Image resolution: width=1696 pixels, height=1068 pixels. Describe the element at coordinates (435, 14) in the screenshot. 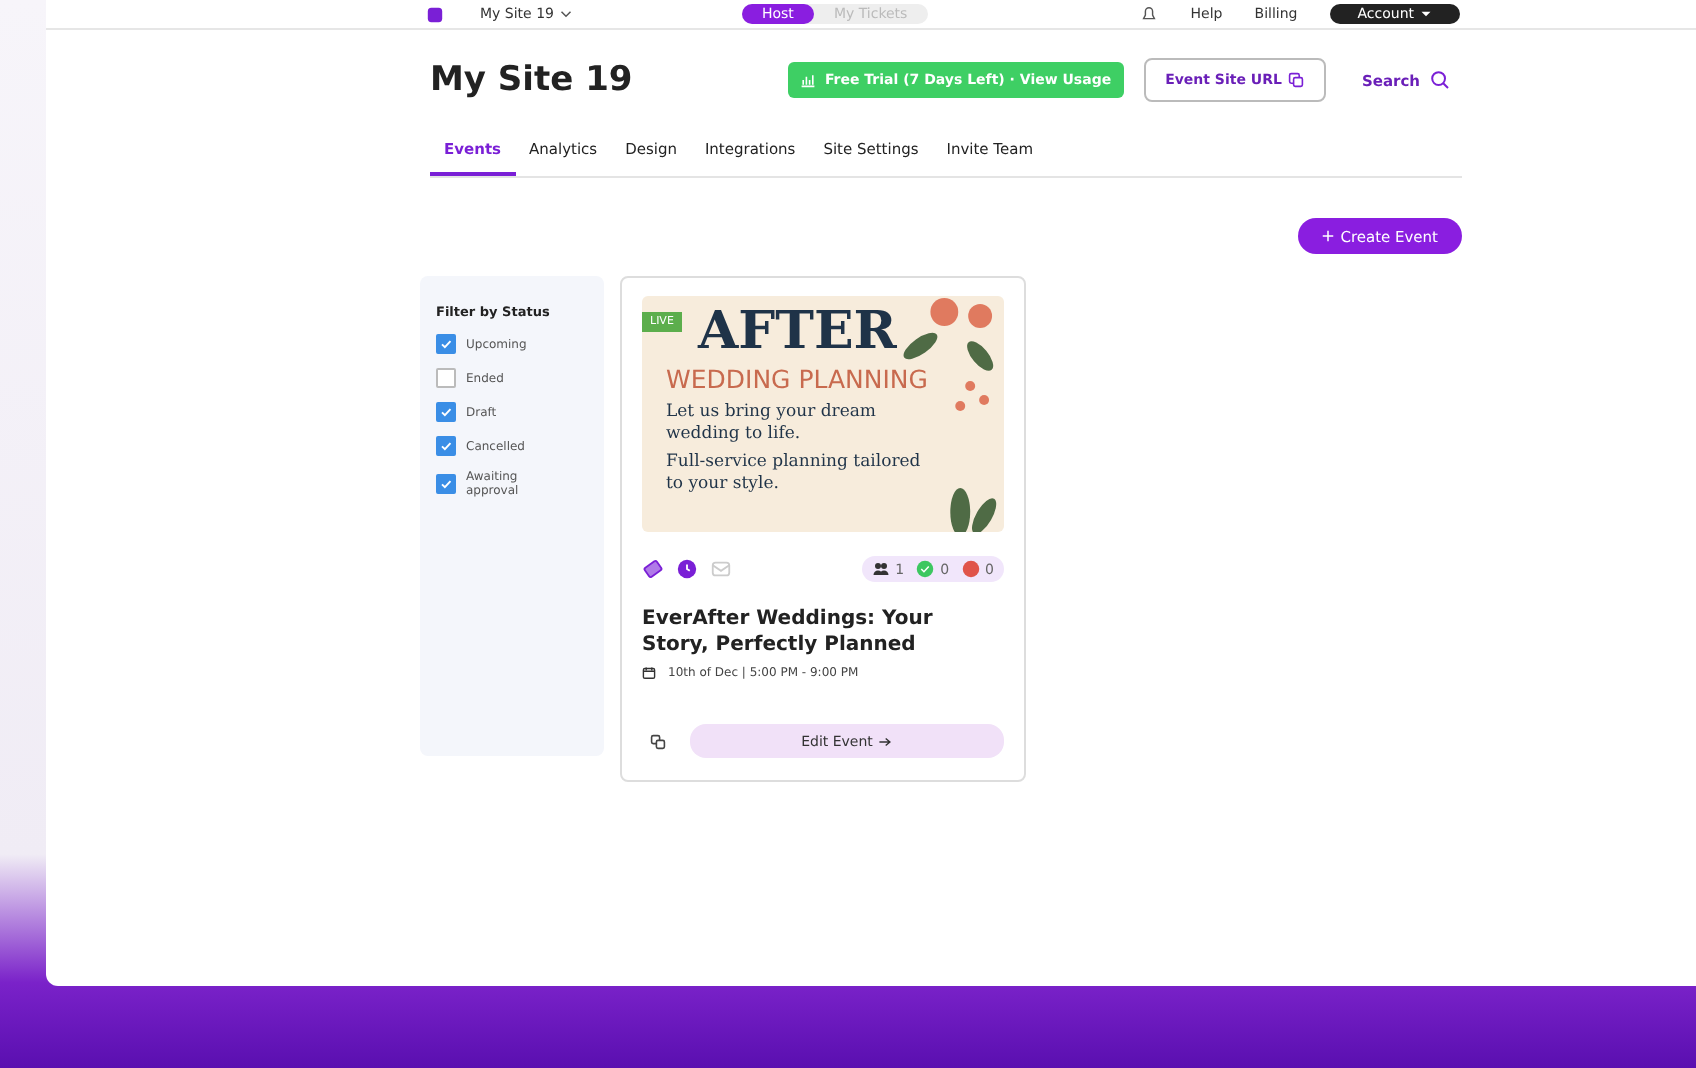

I see `logo-icon` at that location.